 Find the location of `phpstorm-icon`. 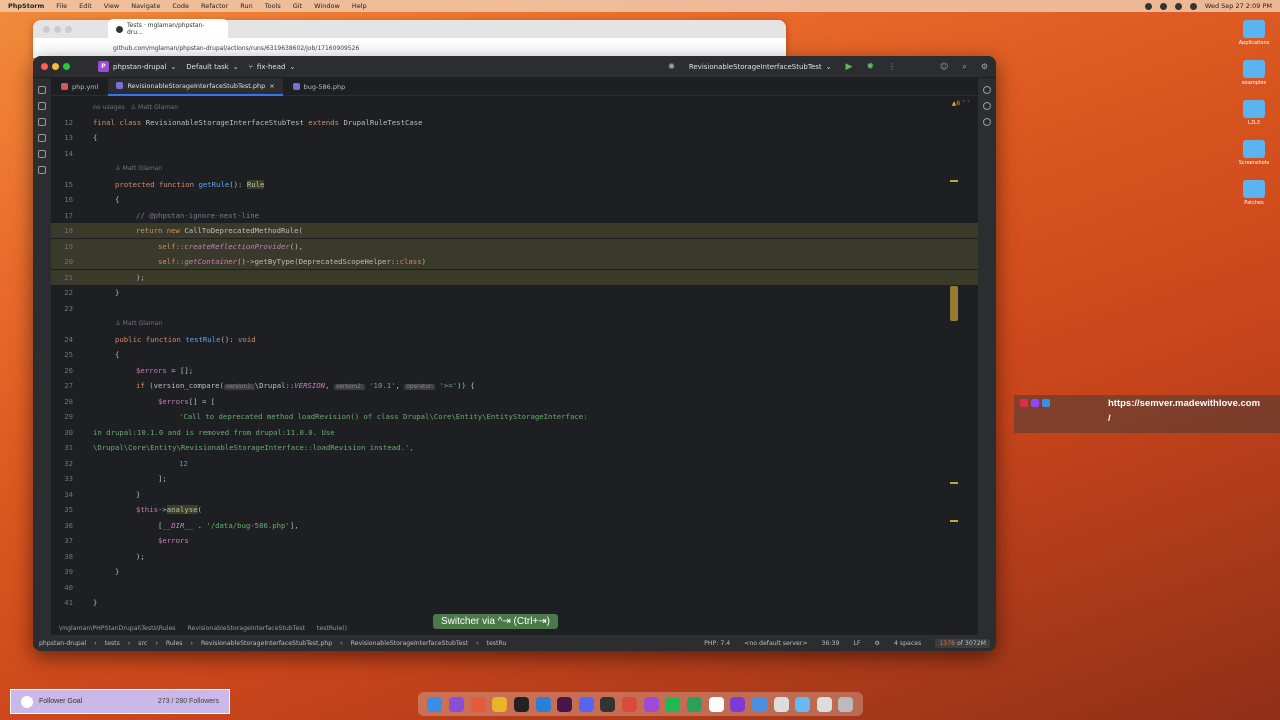

phpstorm-icon is located at coordinates (651, 704).